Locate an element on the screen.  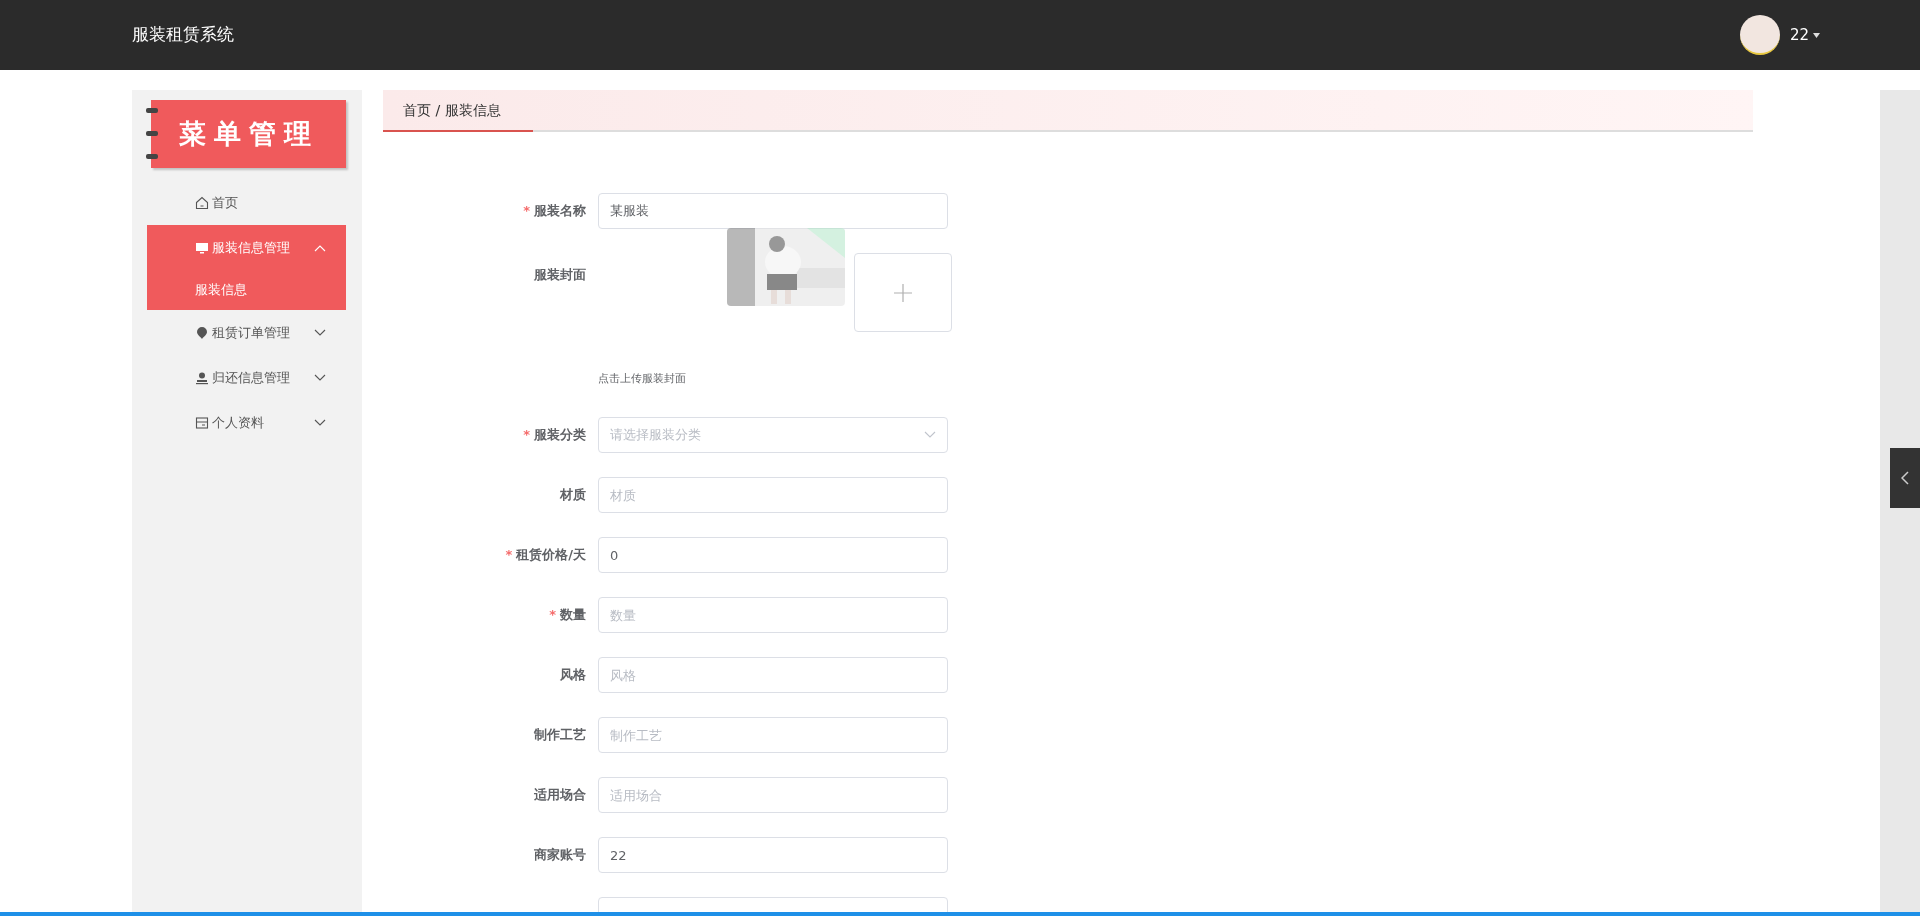
card-icon is located at coordinates (202, 422).